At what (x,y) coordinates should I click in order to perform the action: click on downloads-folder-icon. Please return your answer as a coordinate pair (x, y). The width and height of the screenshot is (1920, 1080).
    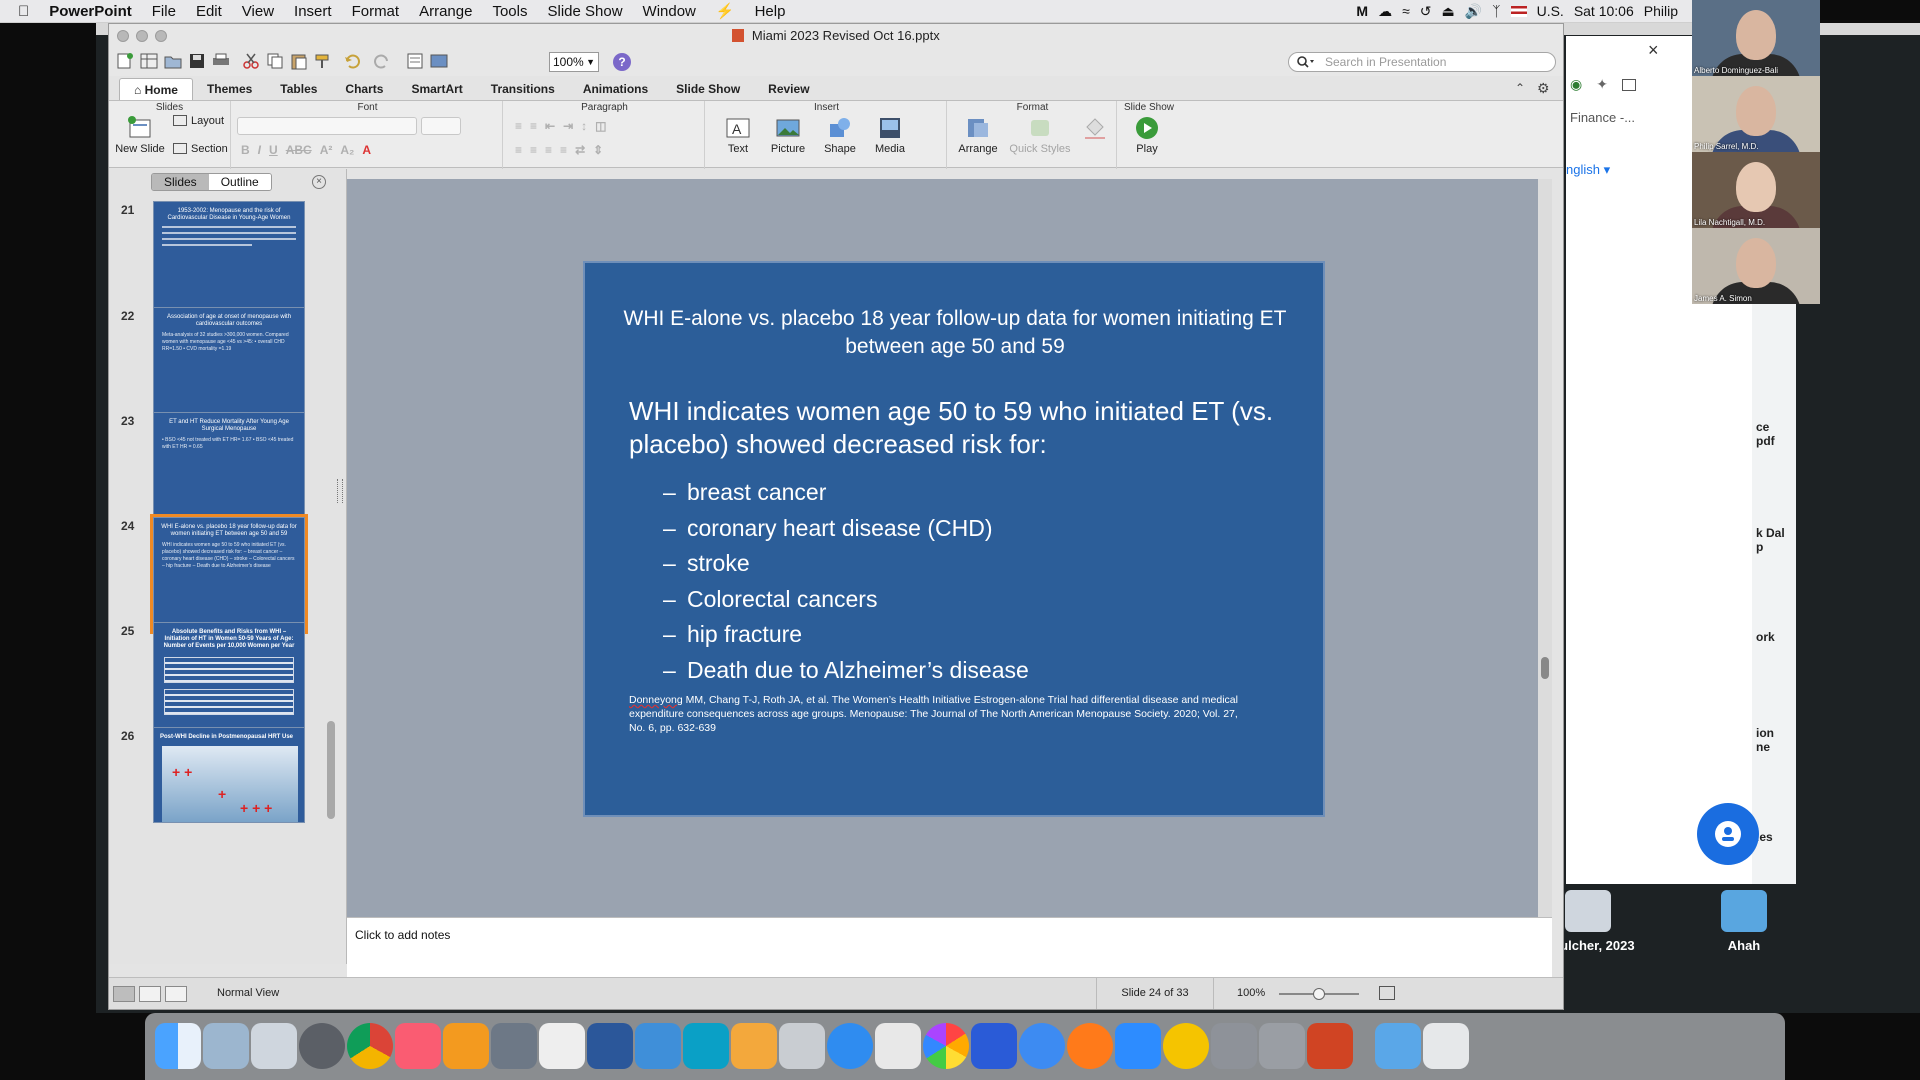
    Looking at the image, I should click on (1398, 1046).